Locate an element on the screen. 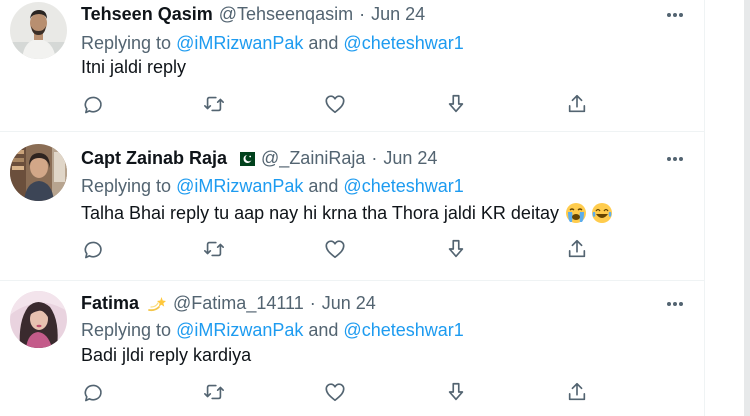 The width and height of the screenshot is (750, 416). loudly-crying-face-icon is located at coordinates (576, 213).